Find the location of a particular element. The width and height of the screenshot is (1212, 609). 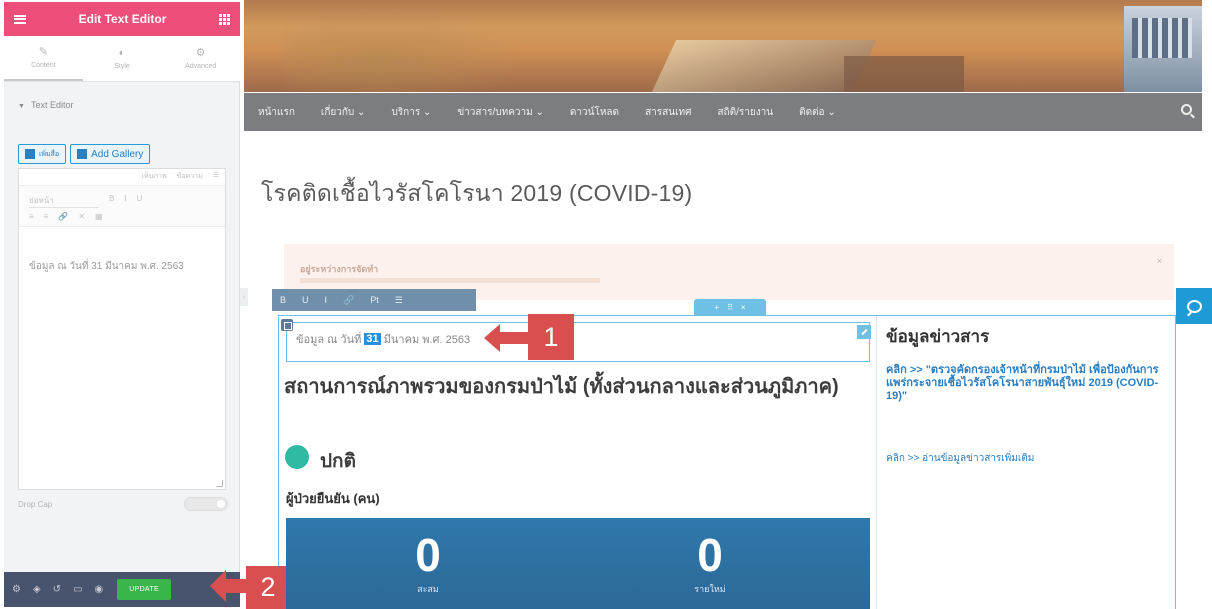

format-select: ย่อหน้า is located at coordinates (64, 201).